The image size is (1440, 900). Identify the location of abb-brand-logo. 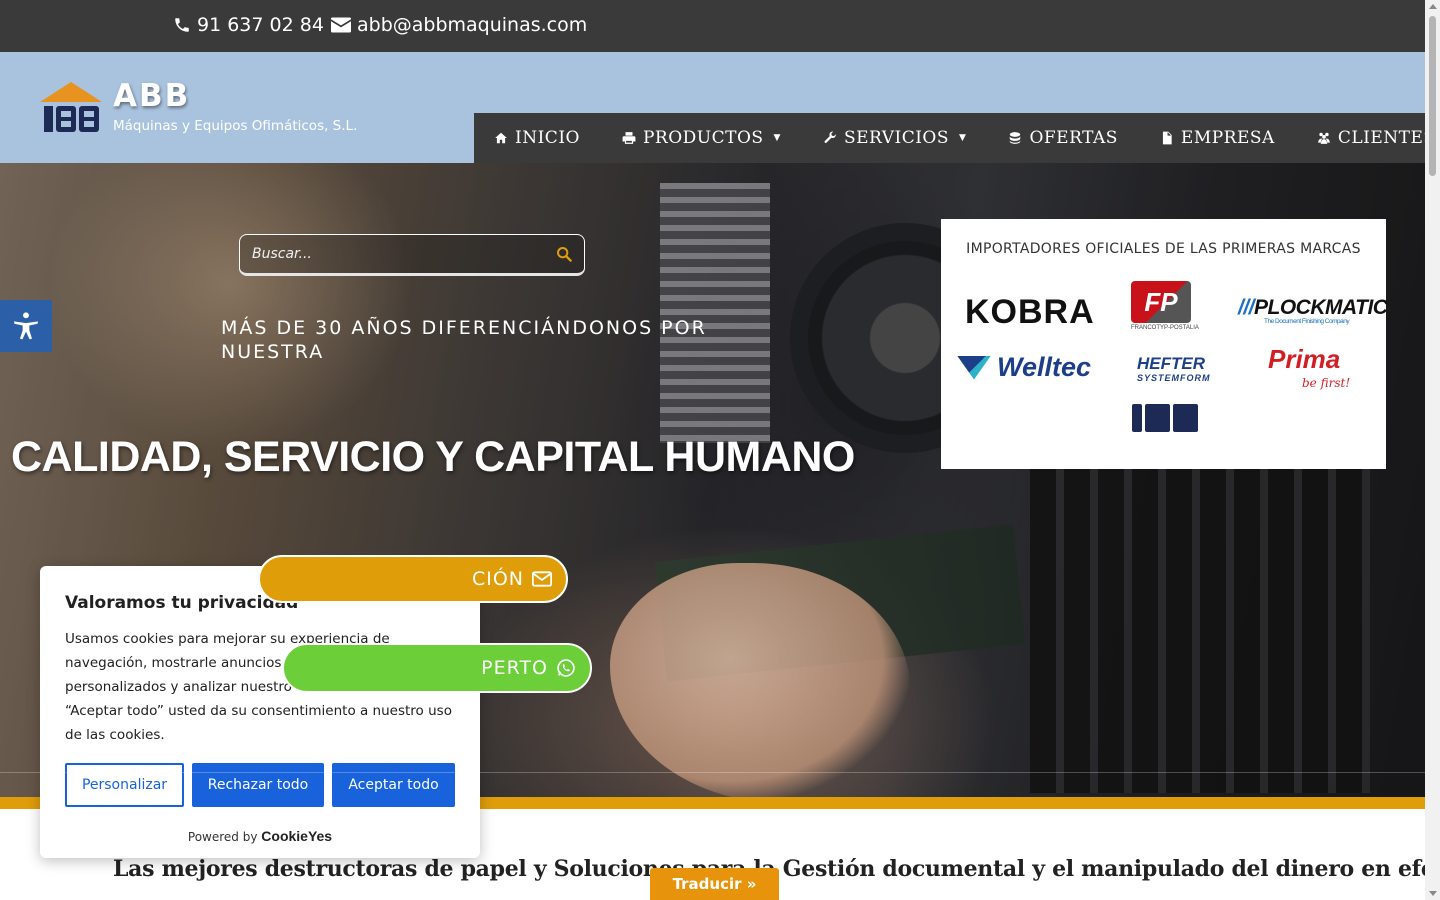
(1165, 418).